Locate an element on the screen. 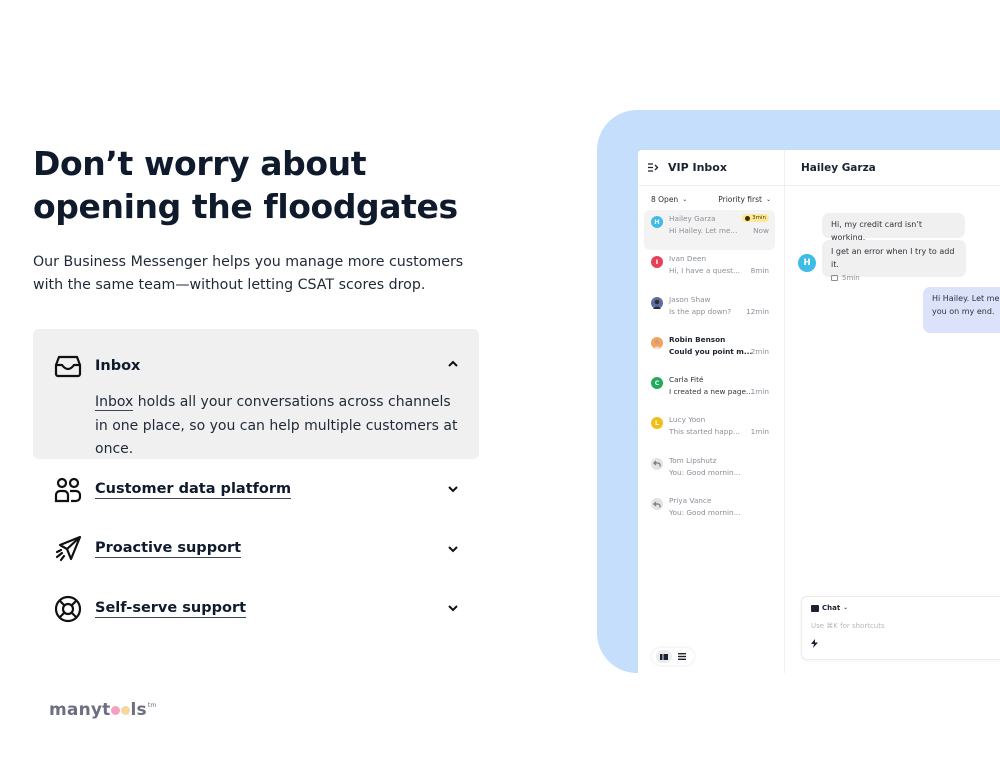 Image resolution: width=1000 pixels, height=757 pixels. manytools-logo: manyt ls tm is located at coordinates (102, 710).